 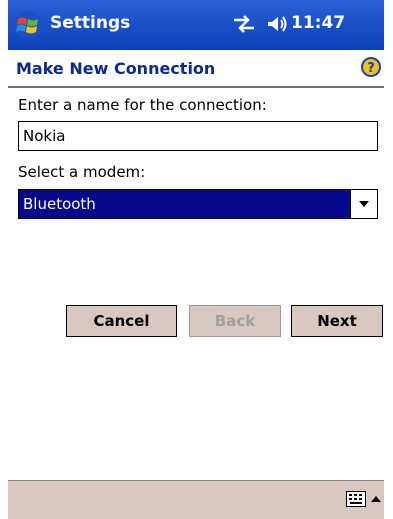 I want to click on windows-flag-icon, so click(x=28, y=25).